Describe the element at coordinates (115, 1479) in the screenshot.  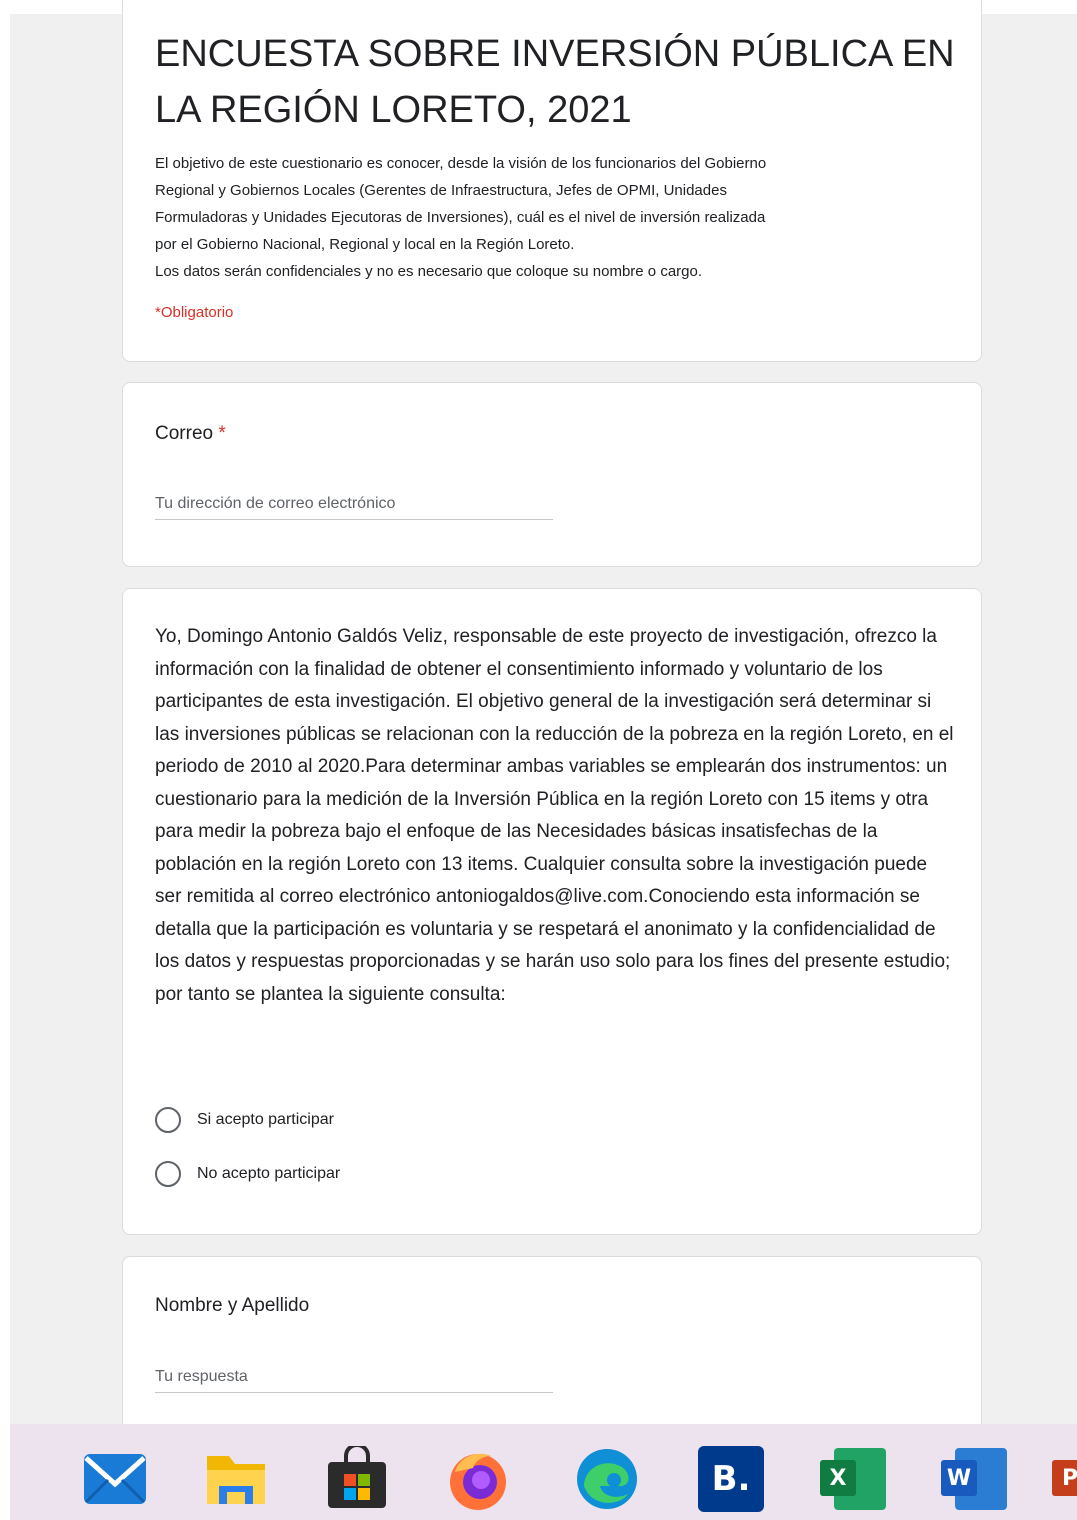
I see `mail-icon` at that location.